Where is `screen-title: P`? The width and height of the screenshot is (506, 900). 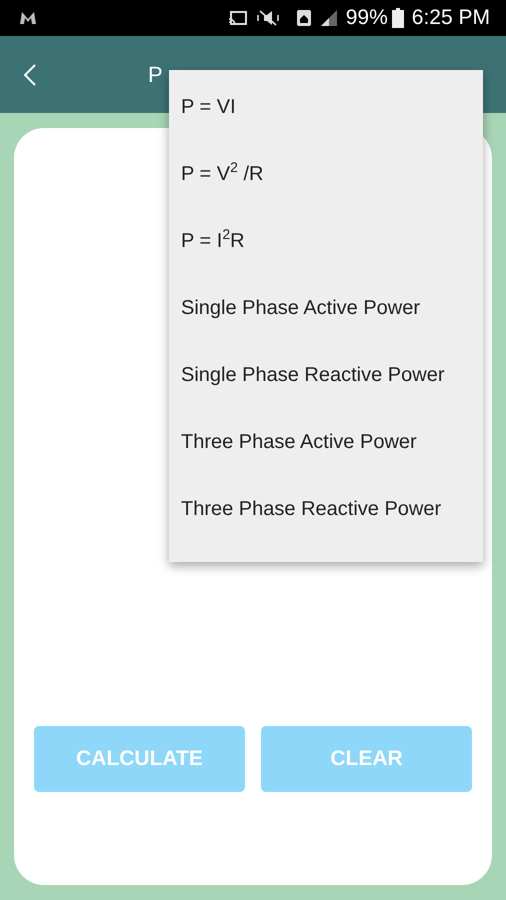
screen-title: P is located at coordinates (155, 75).